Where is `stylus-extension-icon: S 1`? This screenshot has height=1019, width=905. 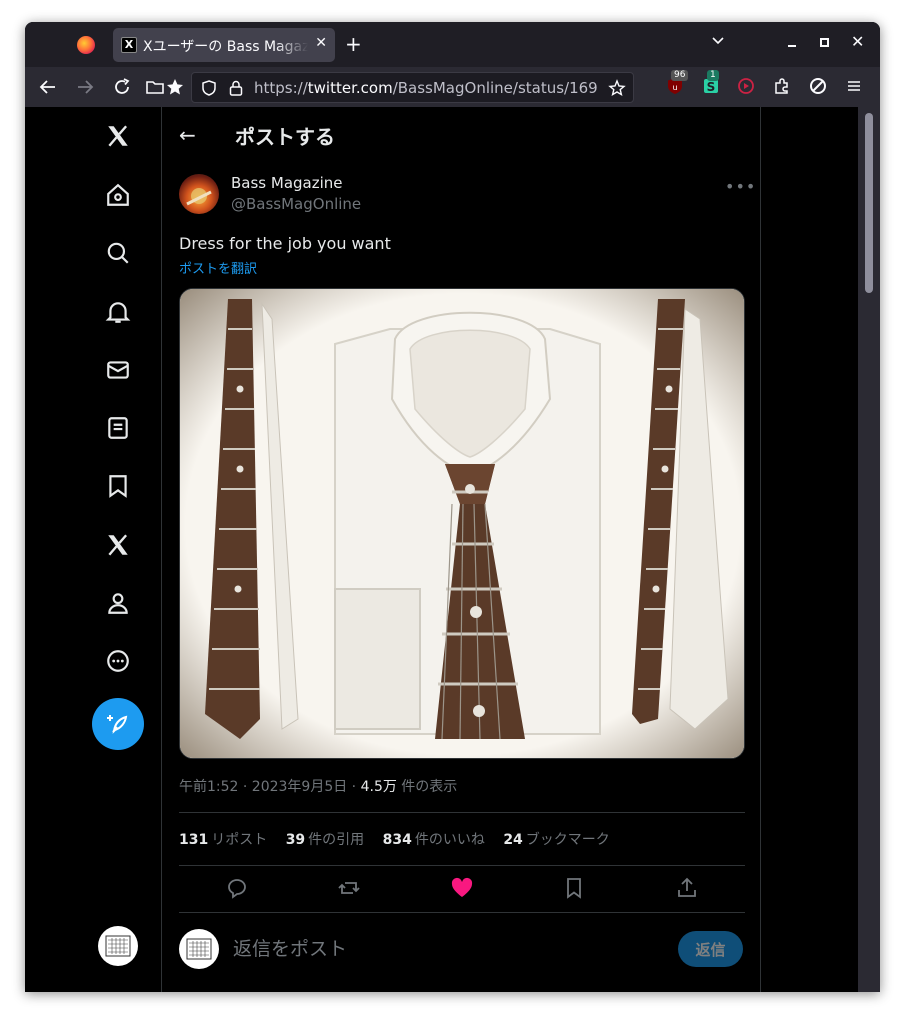 stylus-extension-icon: S 1 is located at coordinates (711, 83).